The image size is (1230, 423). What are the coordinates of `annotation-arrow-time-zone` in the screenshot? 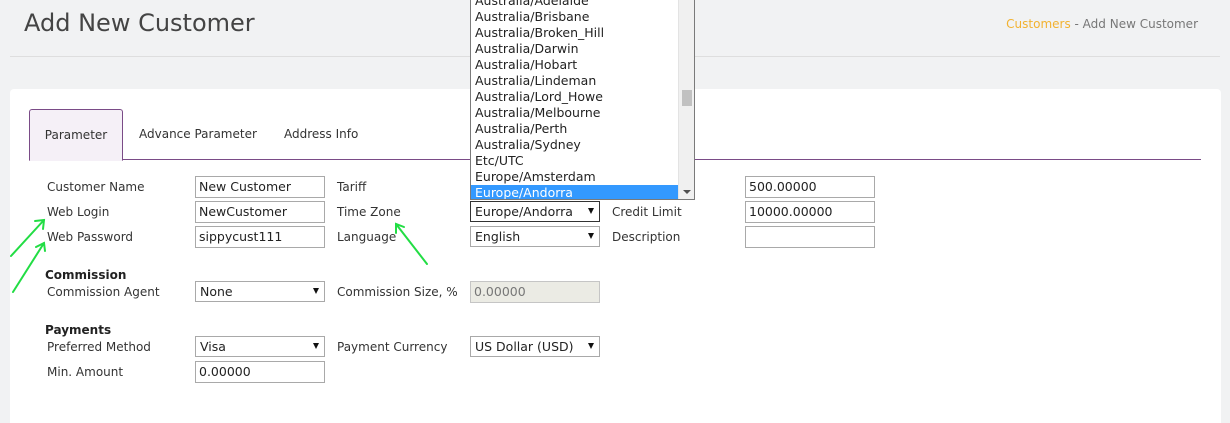 It's located at (411, 244).